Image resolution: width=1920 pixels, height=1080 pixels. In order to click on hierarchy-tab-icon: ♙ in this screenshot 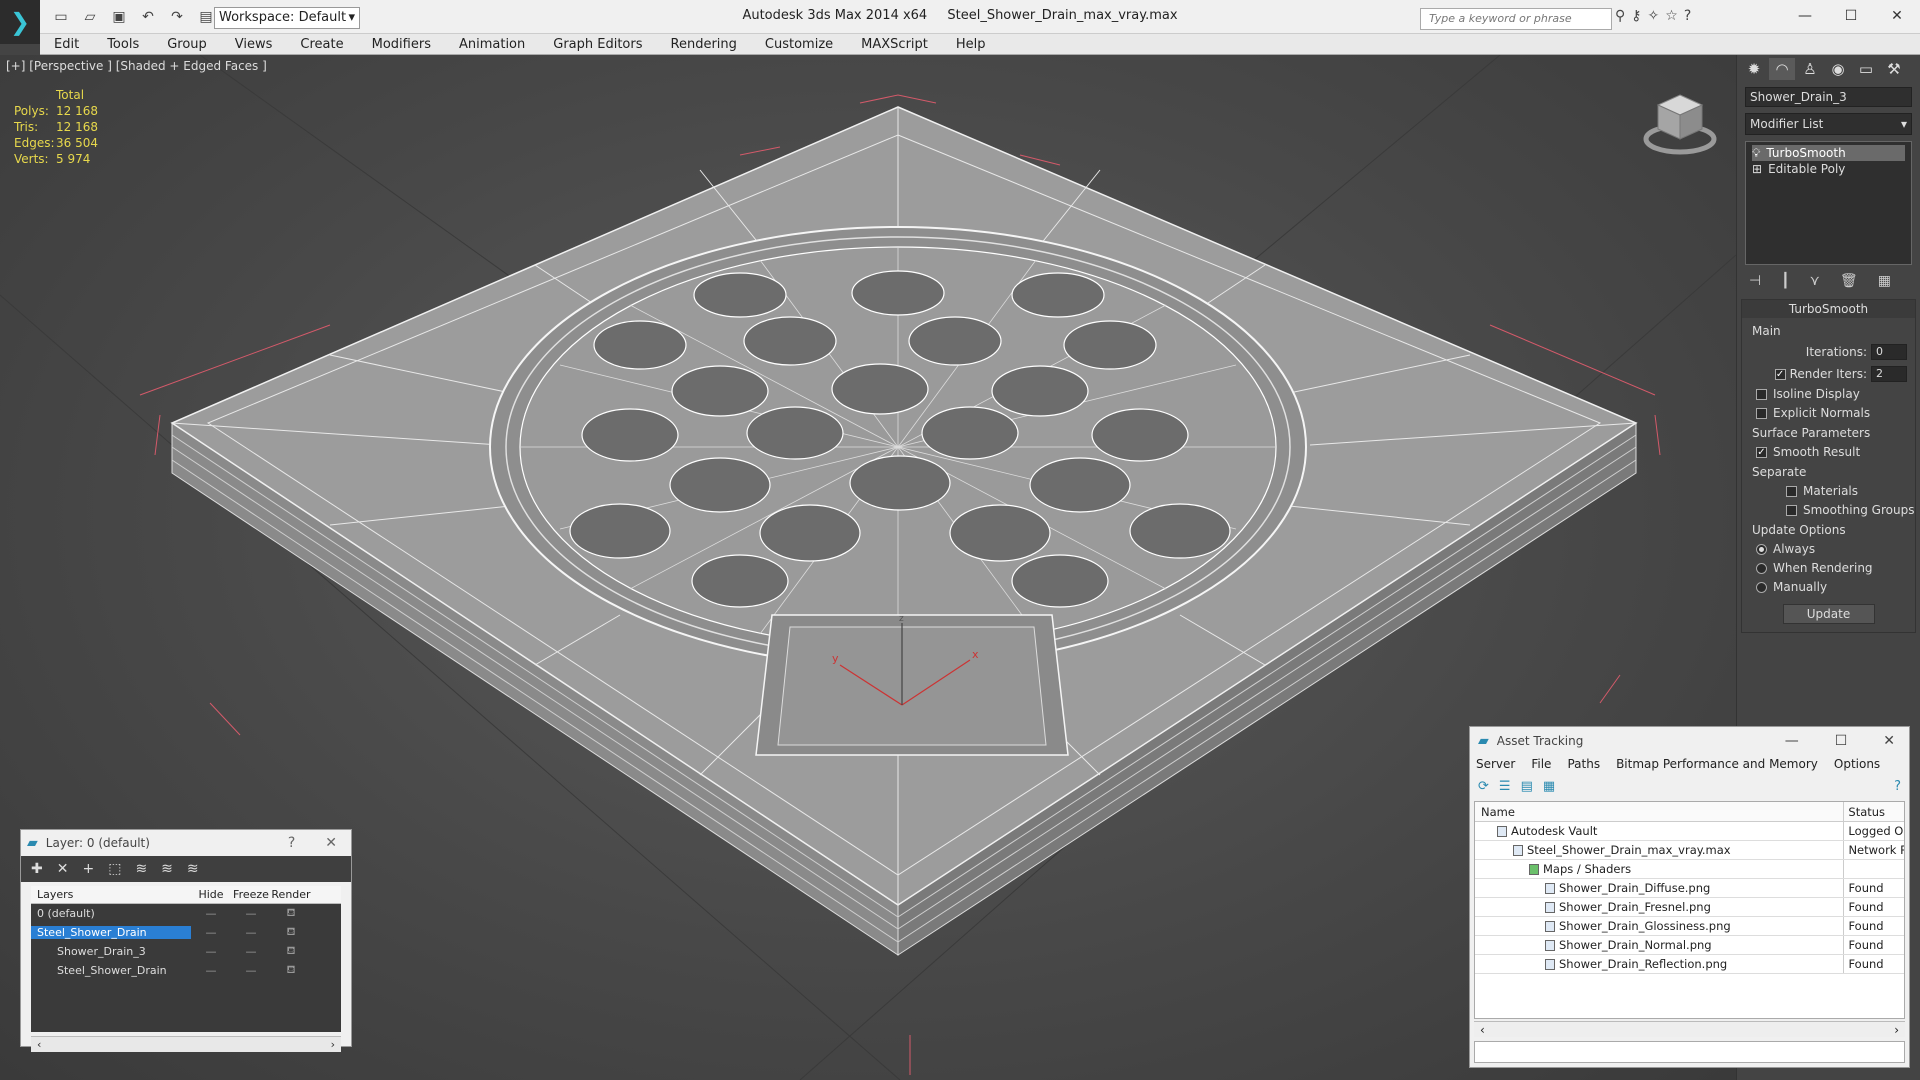, I will do `click(1810, 69)`.